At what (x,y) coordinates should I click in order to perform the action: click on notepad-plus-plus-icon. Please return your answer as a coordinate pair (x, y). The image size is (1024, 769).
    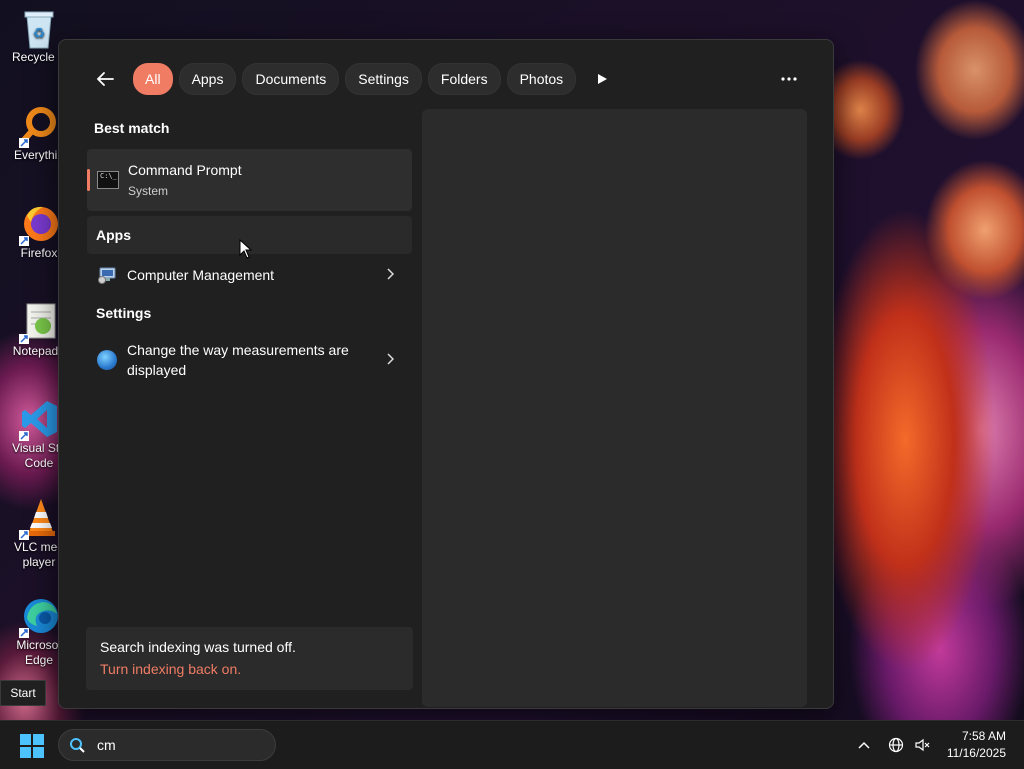
    Looking at the image, I should click on (39, 322).